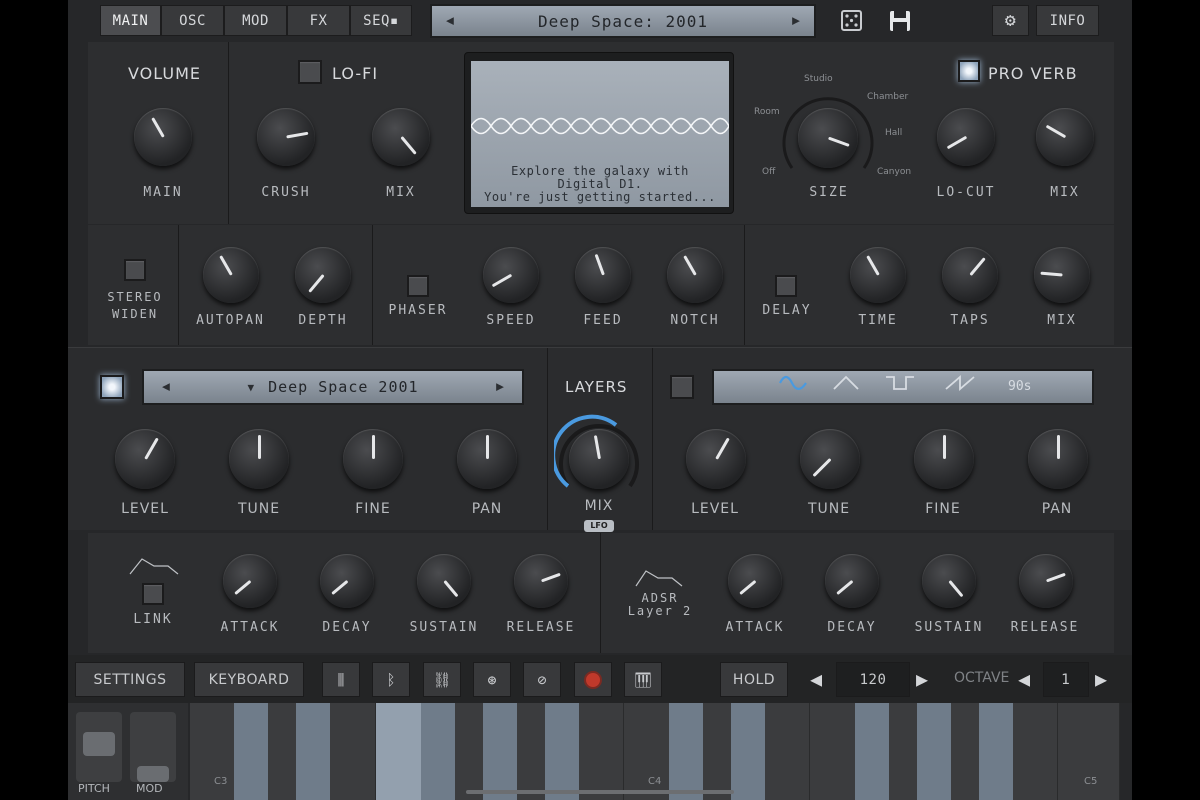  What do you see at coordinates (793, 385) in the screenshot?
I see `sine-wave-icon` at bounding box center [793, 385].